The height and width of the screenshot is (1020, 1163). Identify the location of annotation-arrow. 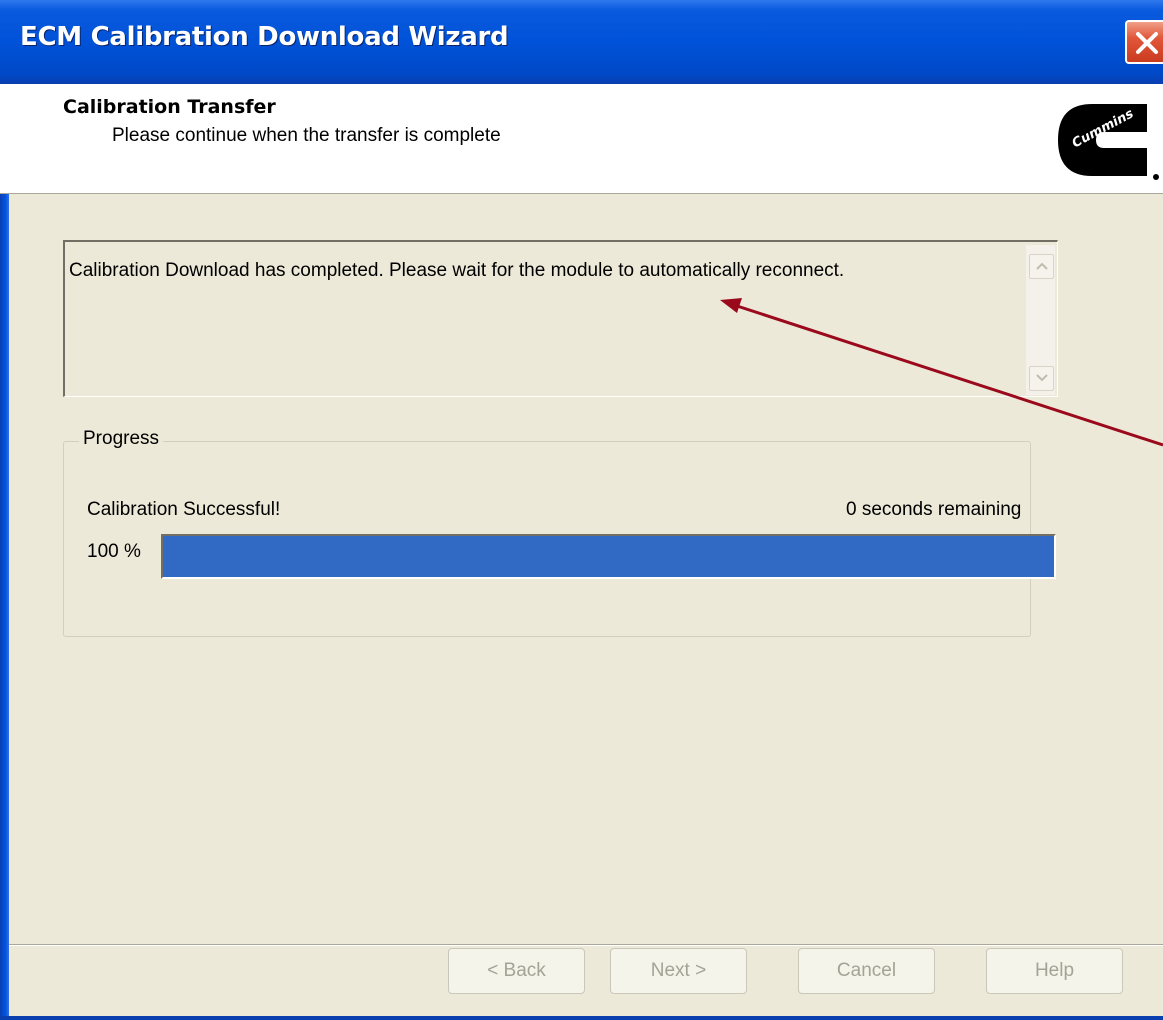
(941, 372).